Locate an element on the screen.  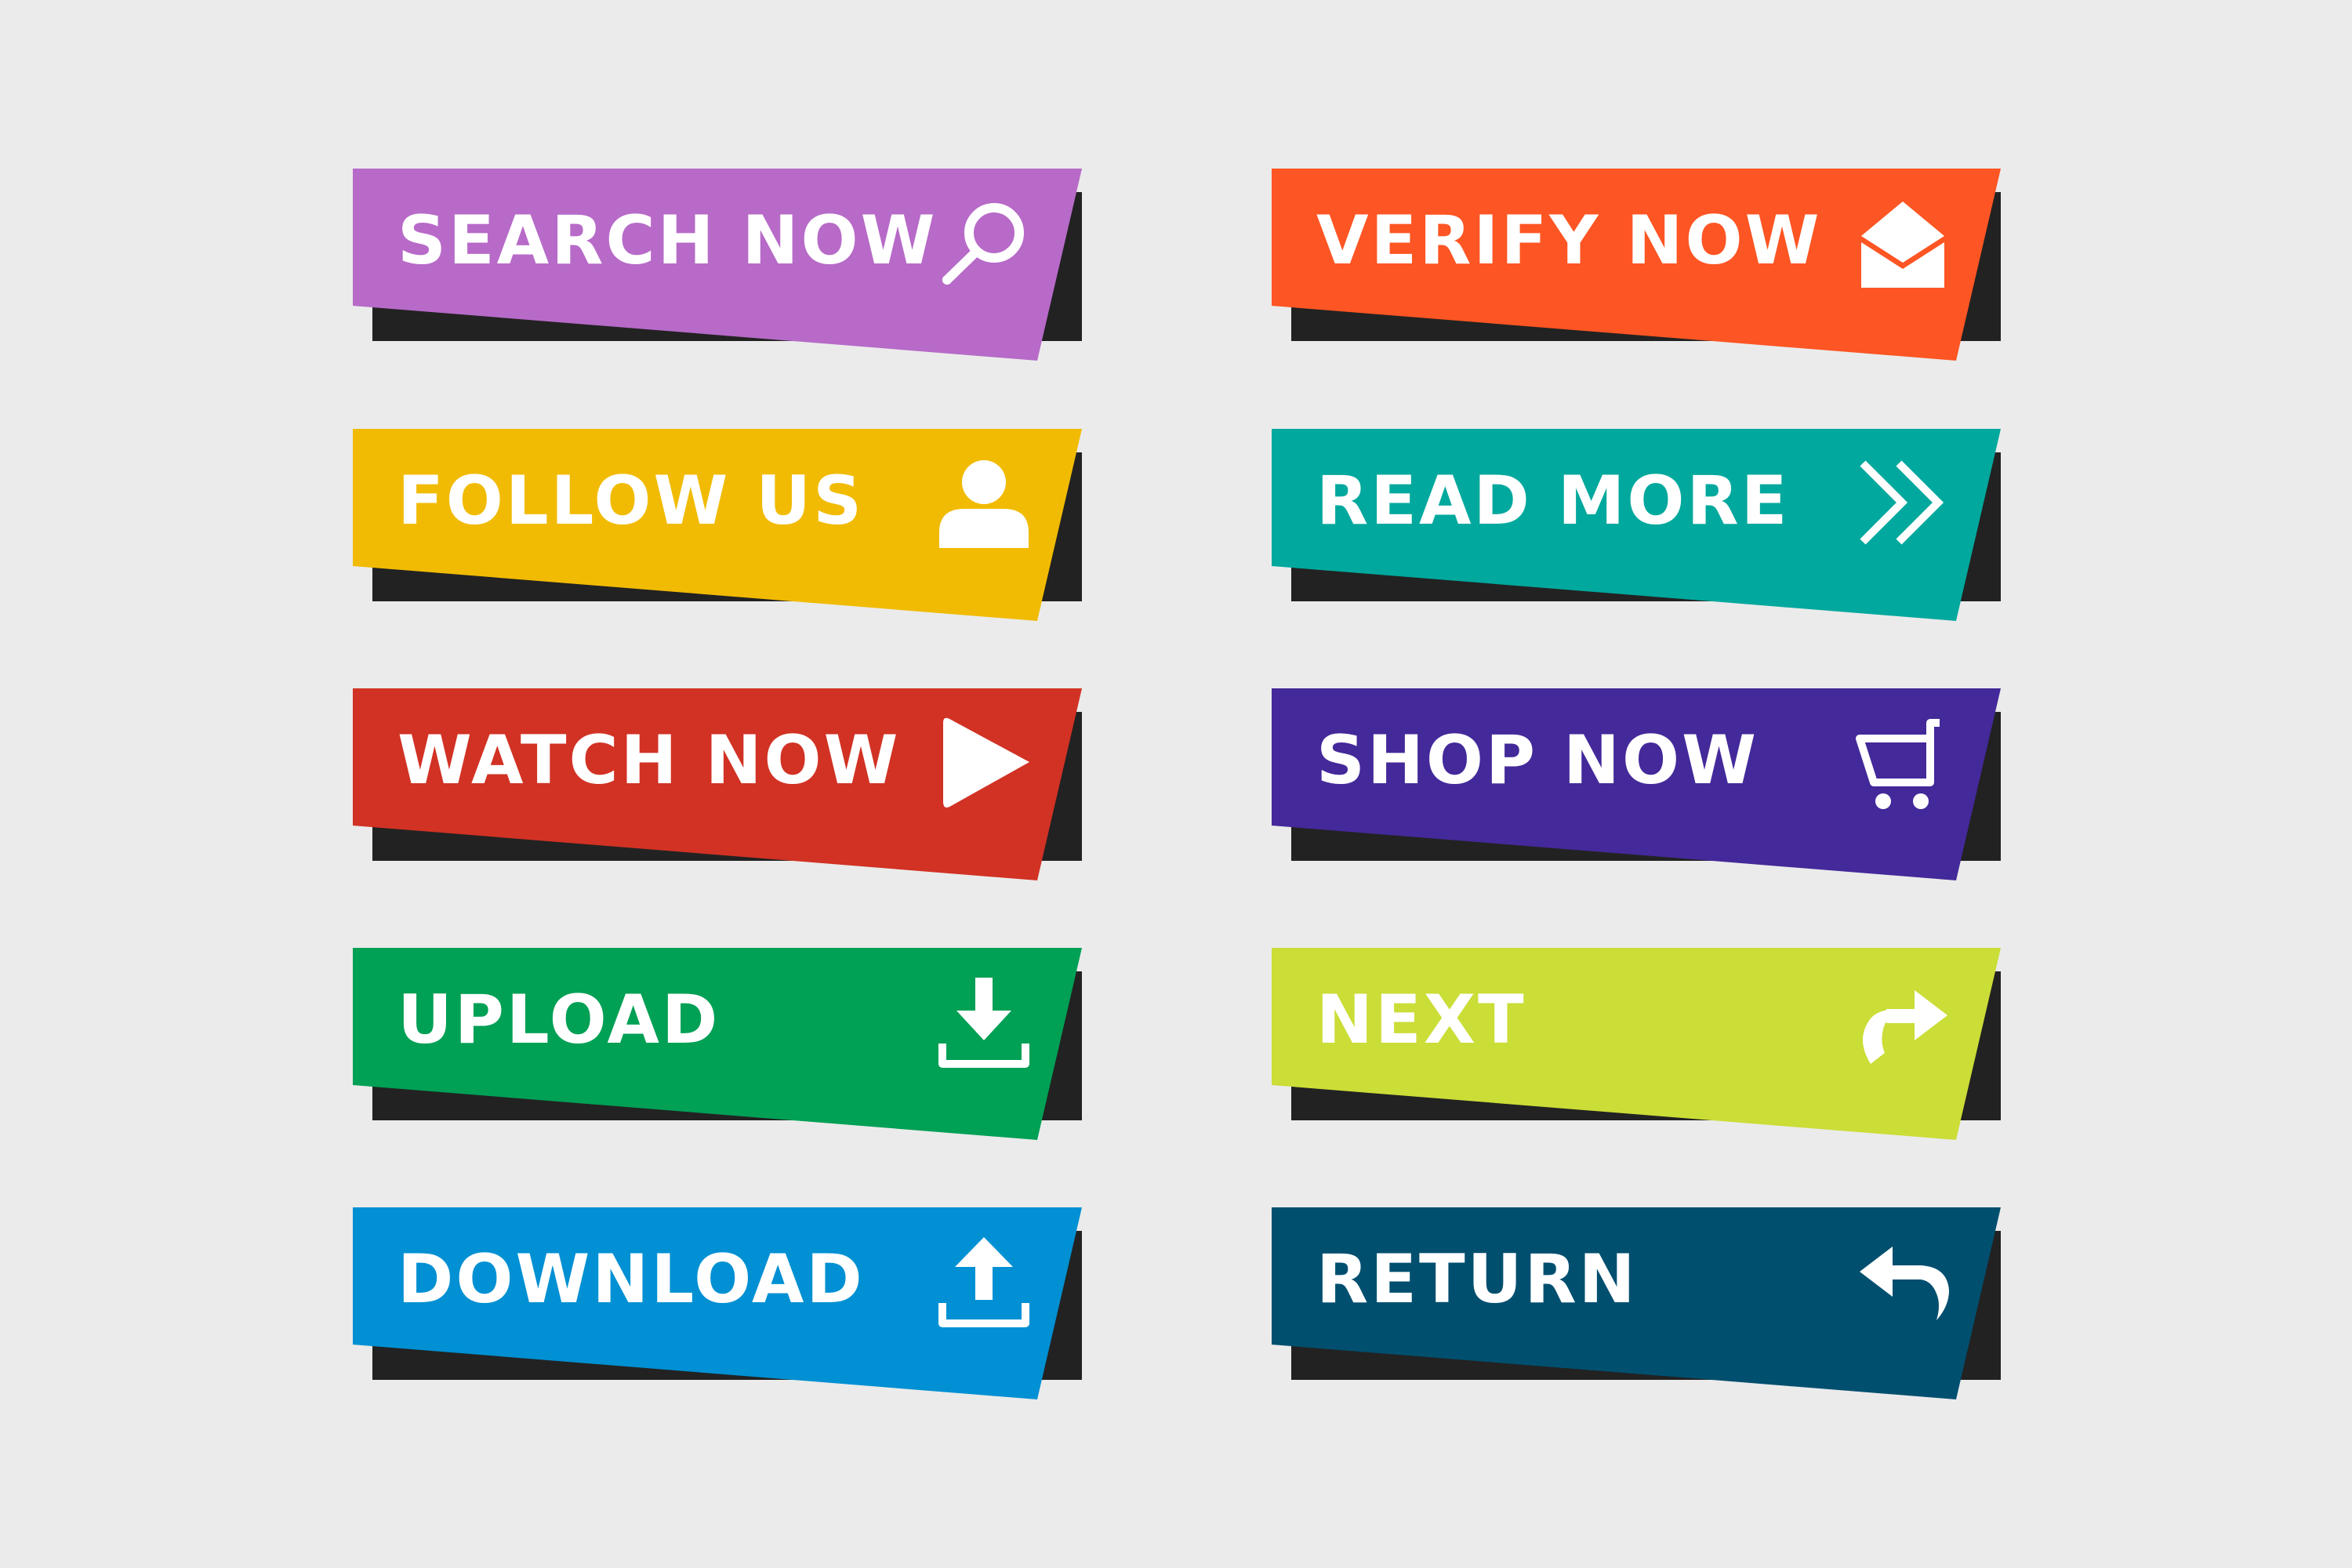
button-label: SHOP NOW is located at coordinates (1537, 760).